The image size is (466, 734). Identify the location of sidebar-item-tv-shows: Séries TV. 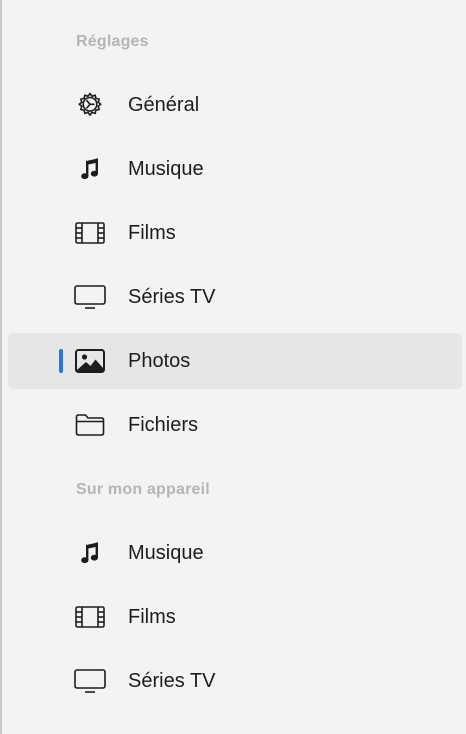
(235, 297).